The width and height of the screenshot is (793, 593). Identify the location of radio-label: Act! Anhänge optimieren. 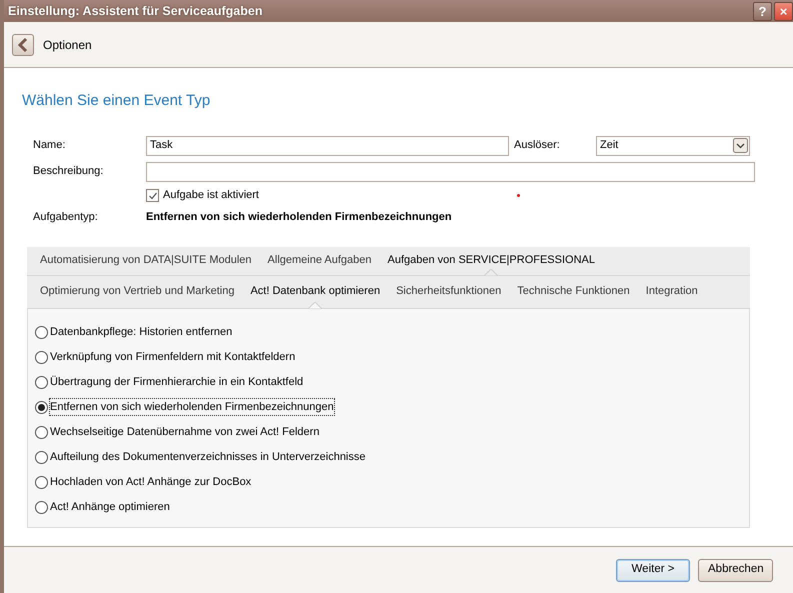
(110, 507).